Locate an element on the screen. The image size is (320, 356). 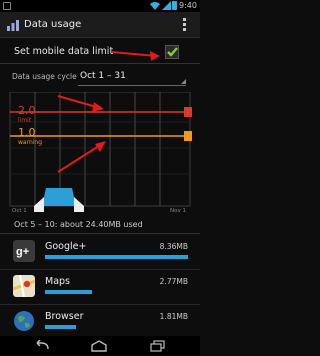
browser-globe-icon is located at coordinates (24, 321).